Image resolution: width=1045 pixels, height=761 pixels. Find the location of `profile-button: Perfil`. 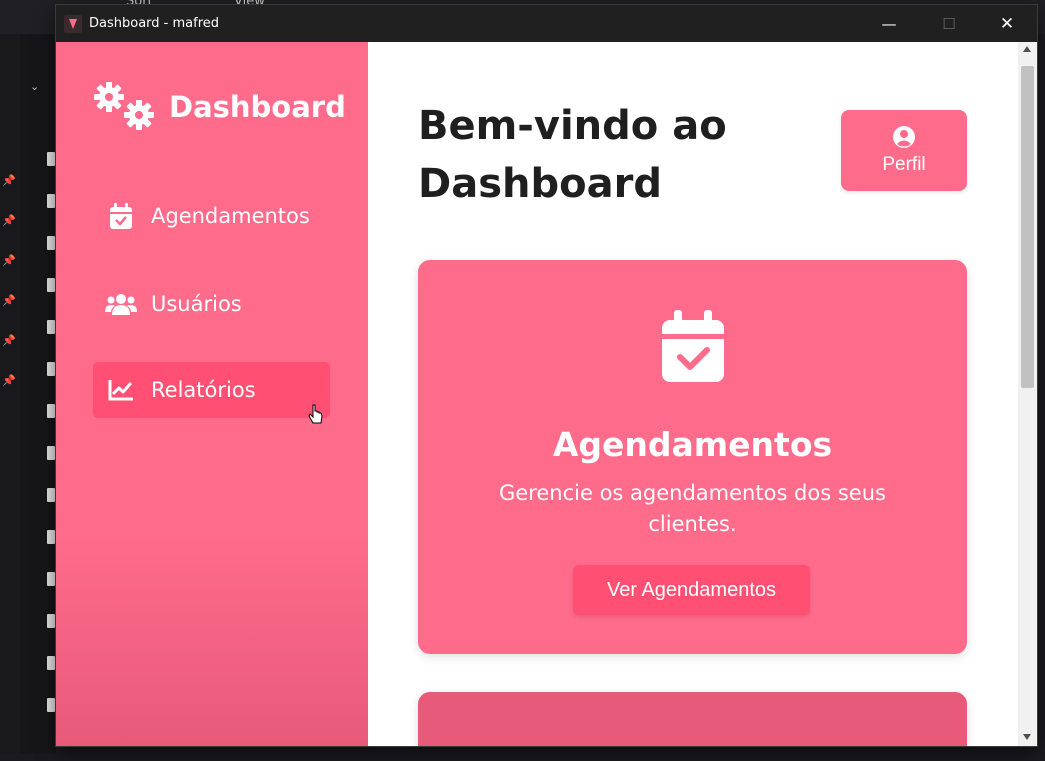

profile-button: Perfil is located at coordinates (904, 150).